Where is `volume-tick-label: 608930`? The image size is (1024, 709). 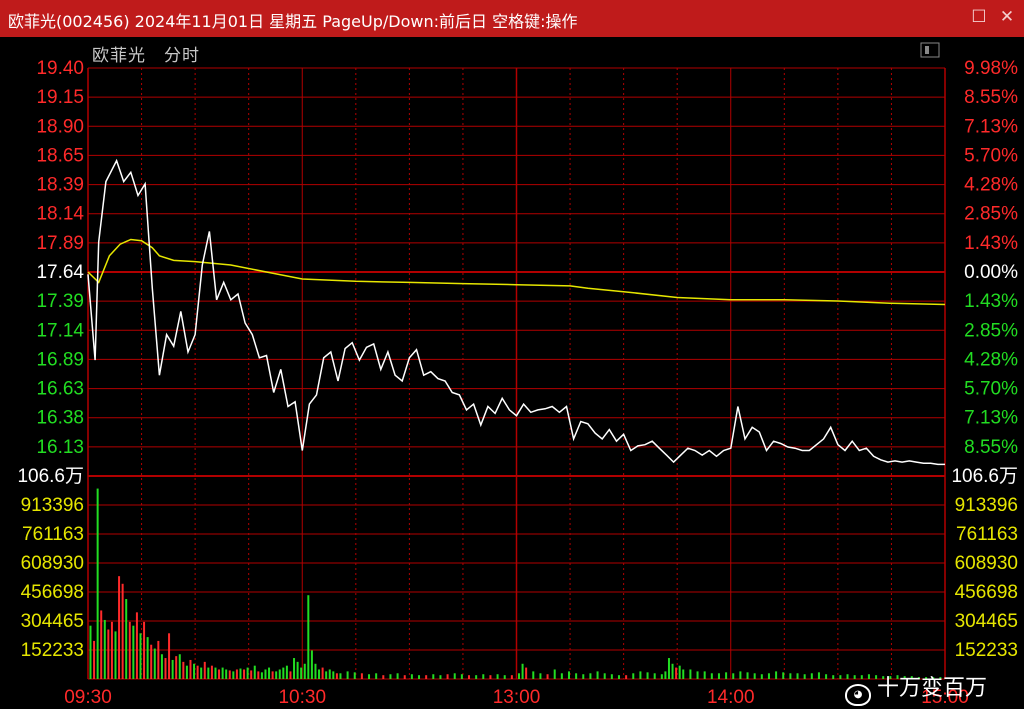
volume-tick-label: 608930 is located at coordinates (52, 563).